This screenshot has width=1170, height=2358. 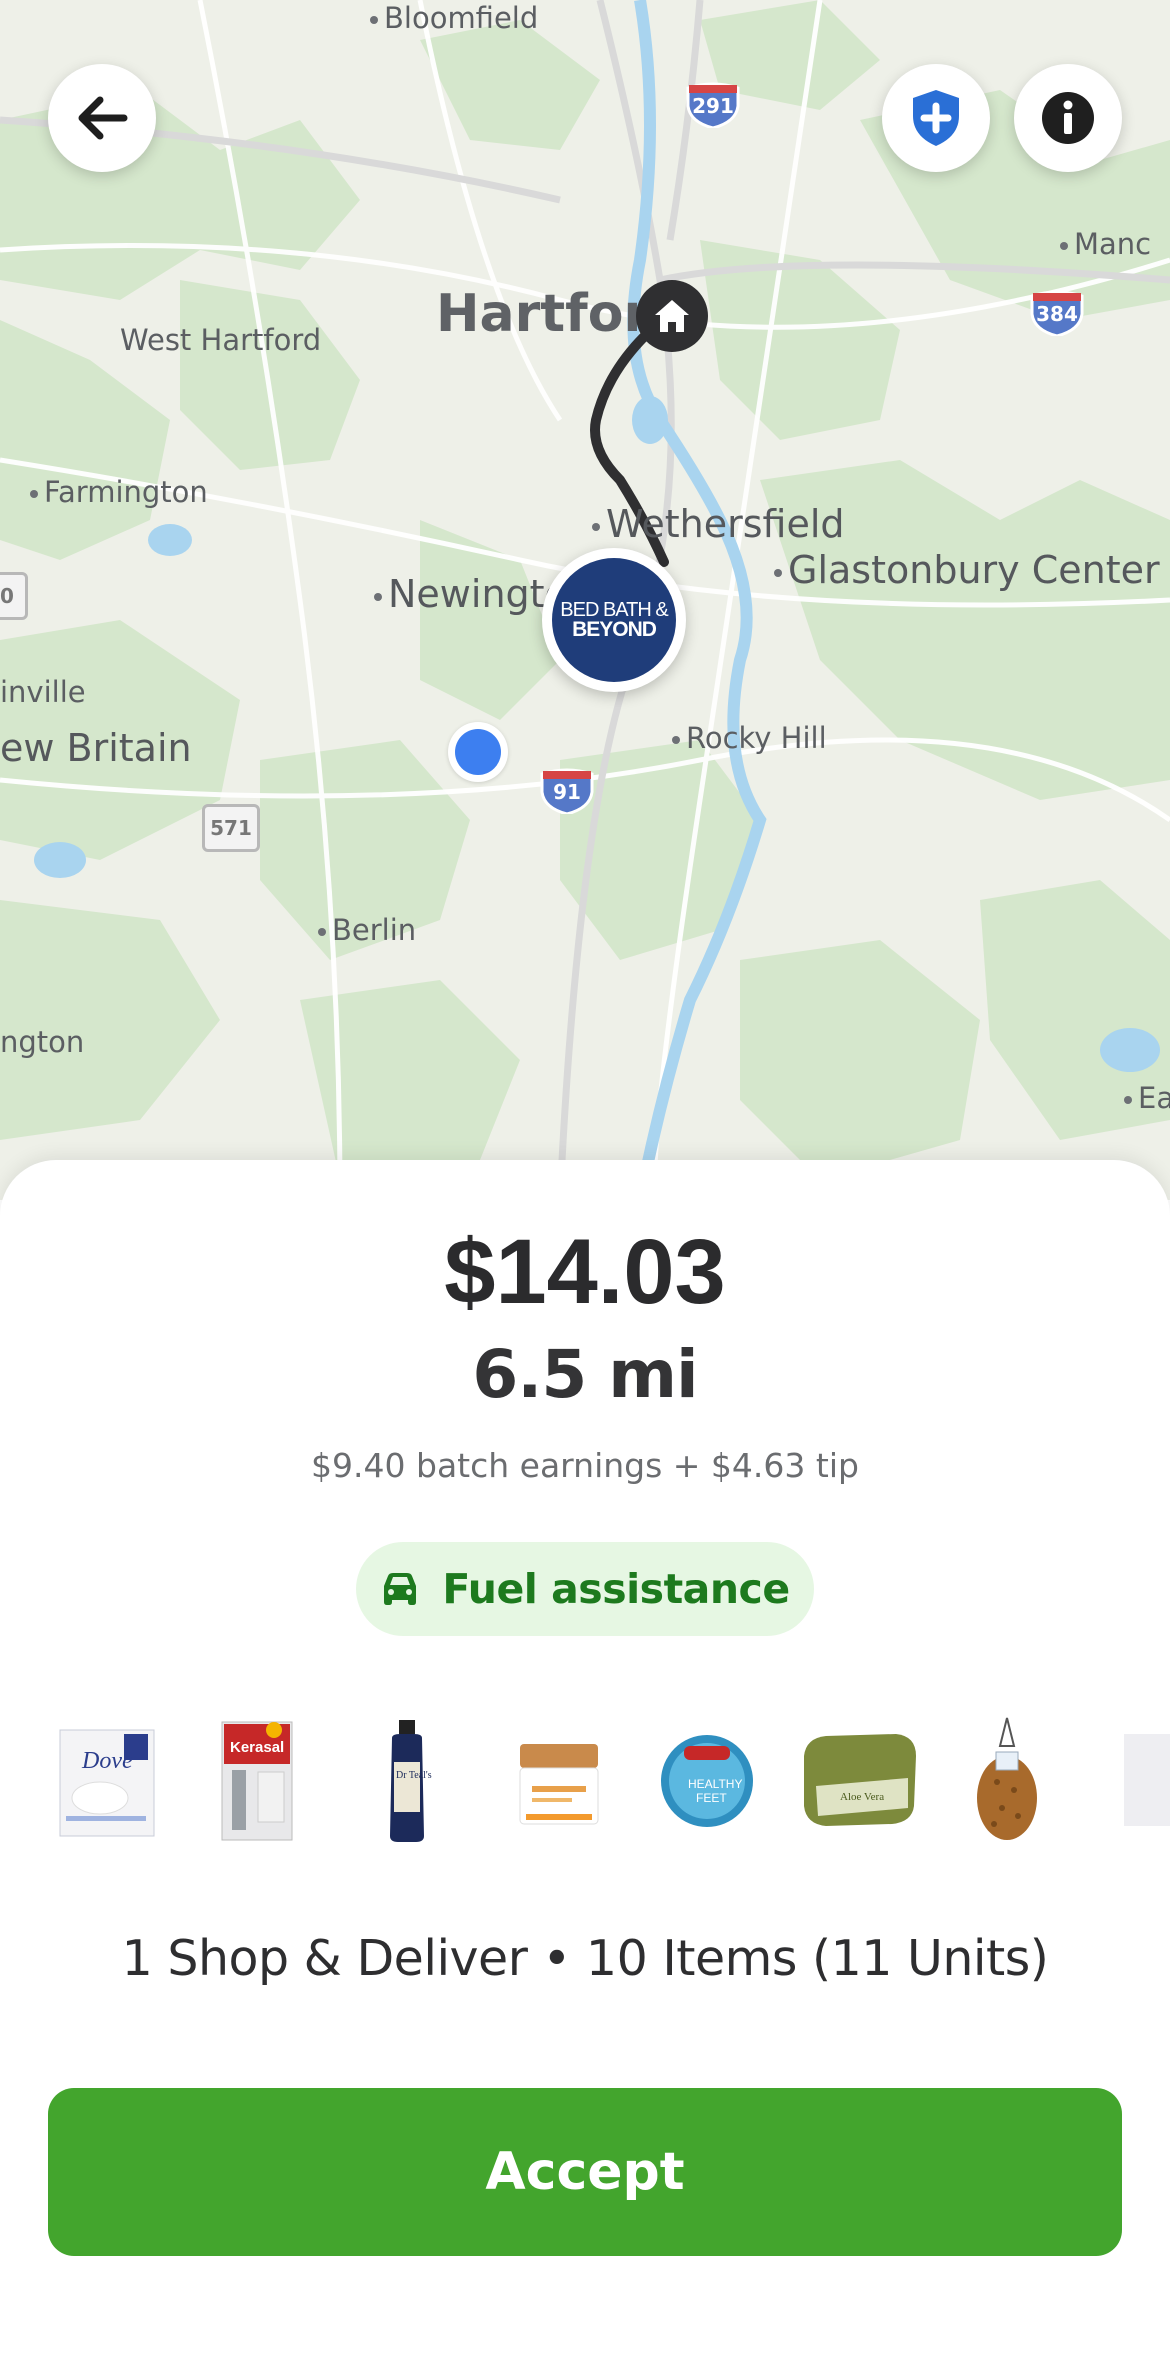 What do you see at coordinates (585, 1958) in the screenshot?
I see `batch-summary: 1 Shop & Deliver • 10 Items (11 Units)` at bounding box center [585, 1958].